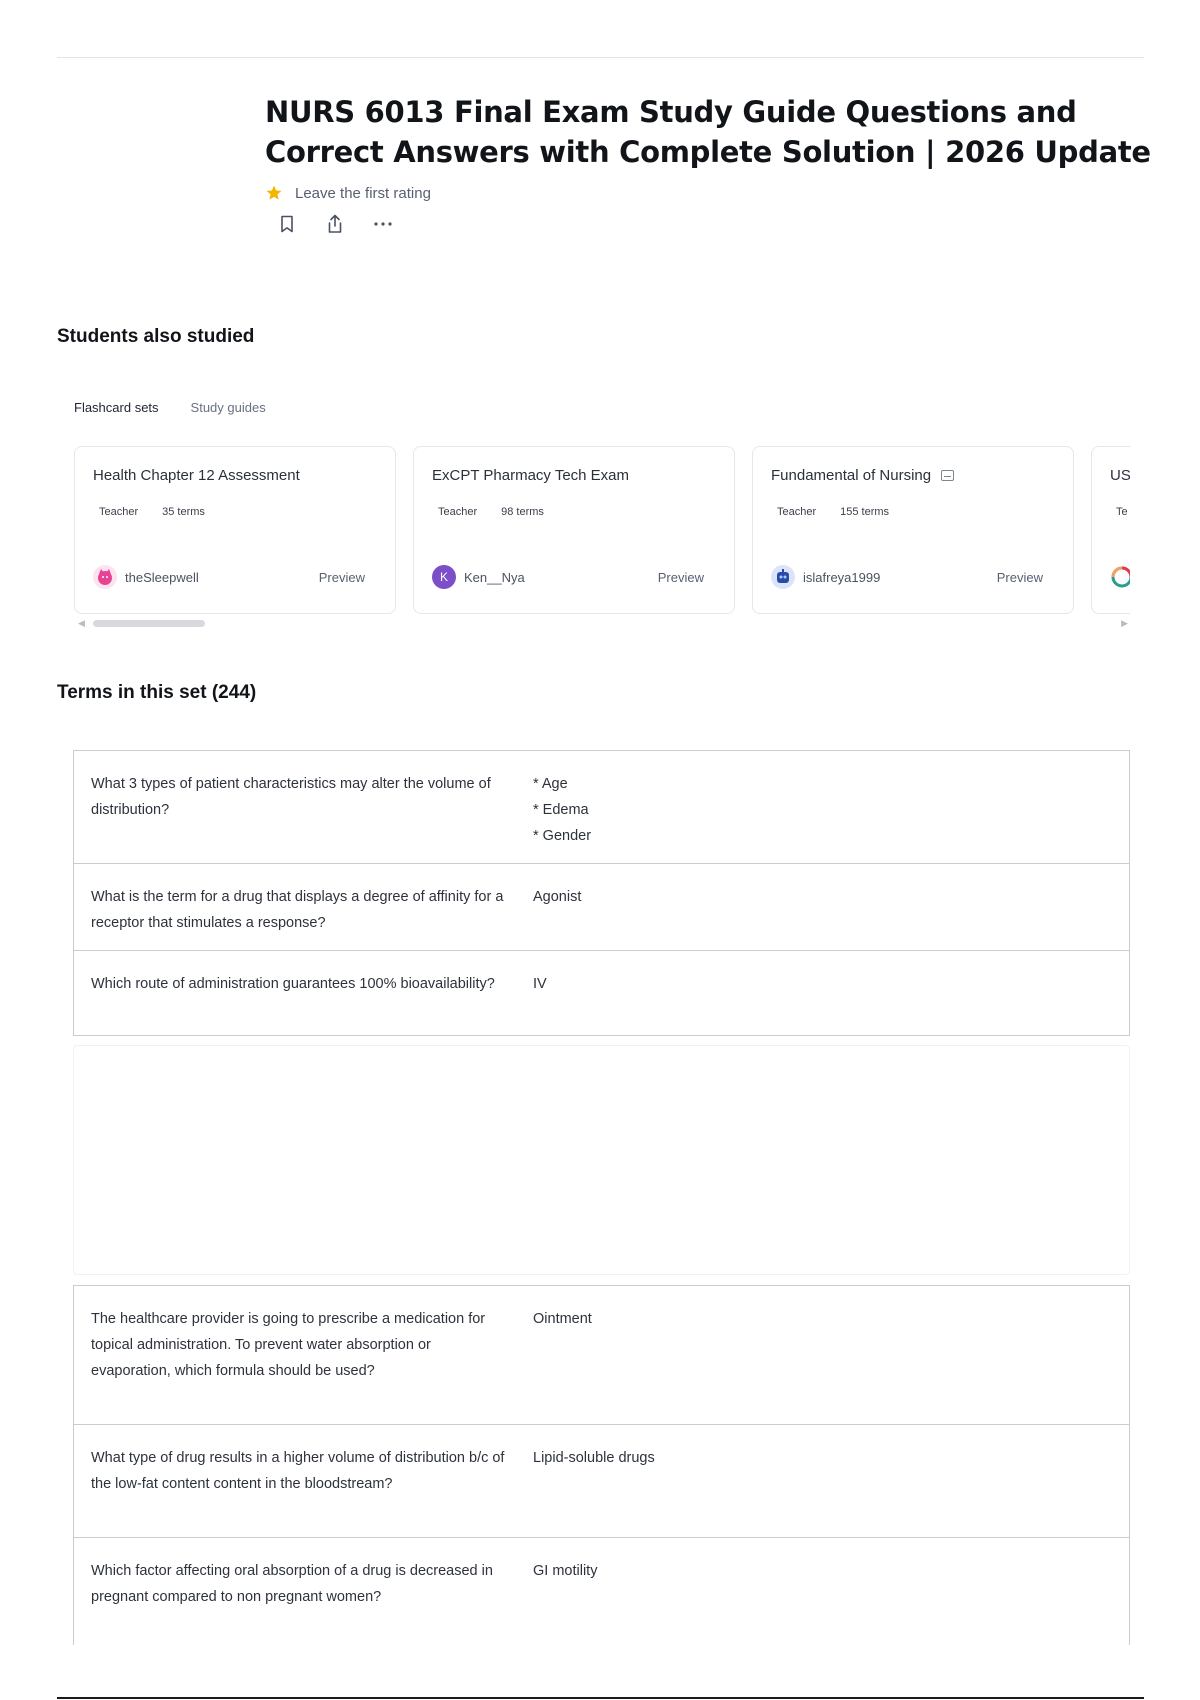 This screenshot has width=1200, height=1700. What do you see at coordinates (865, 512) in the screenshot?
I see `card-terms: 155 terms` at bounding box center [865, 512].